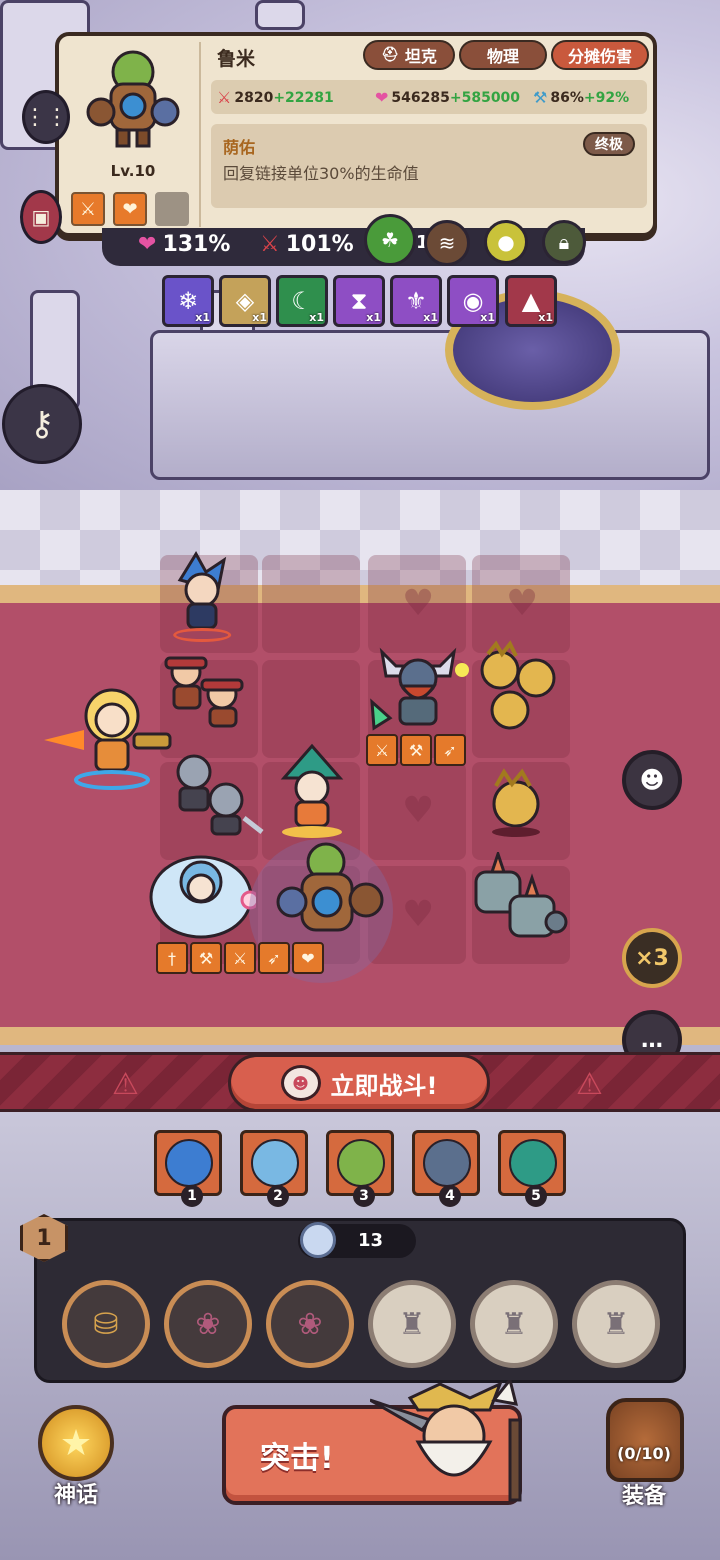 The image size is (720, 1560). I want to click on speed-label: ×3, so click(652, 958).